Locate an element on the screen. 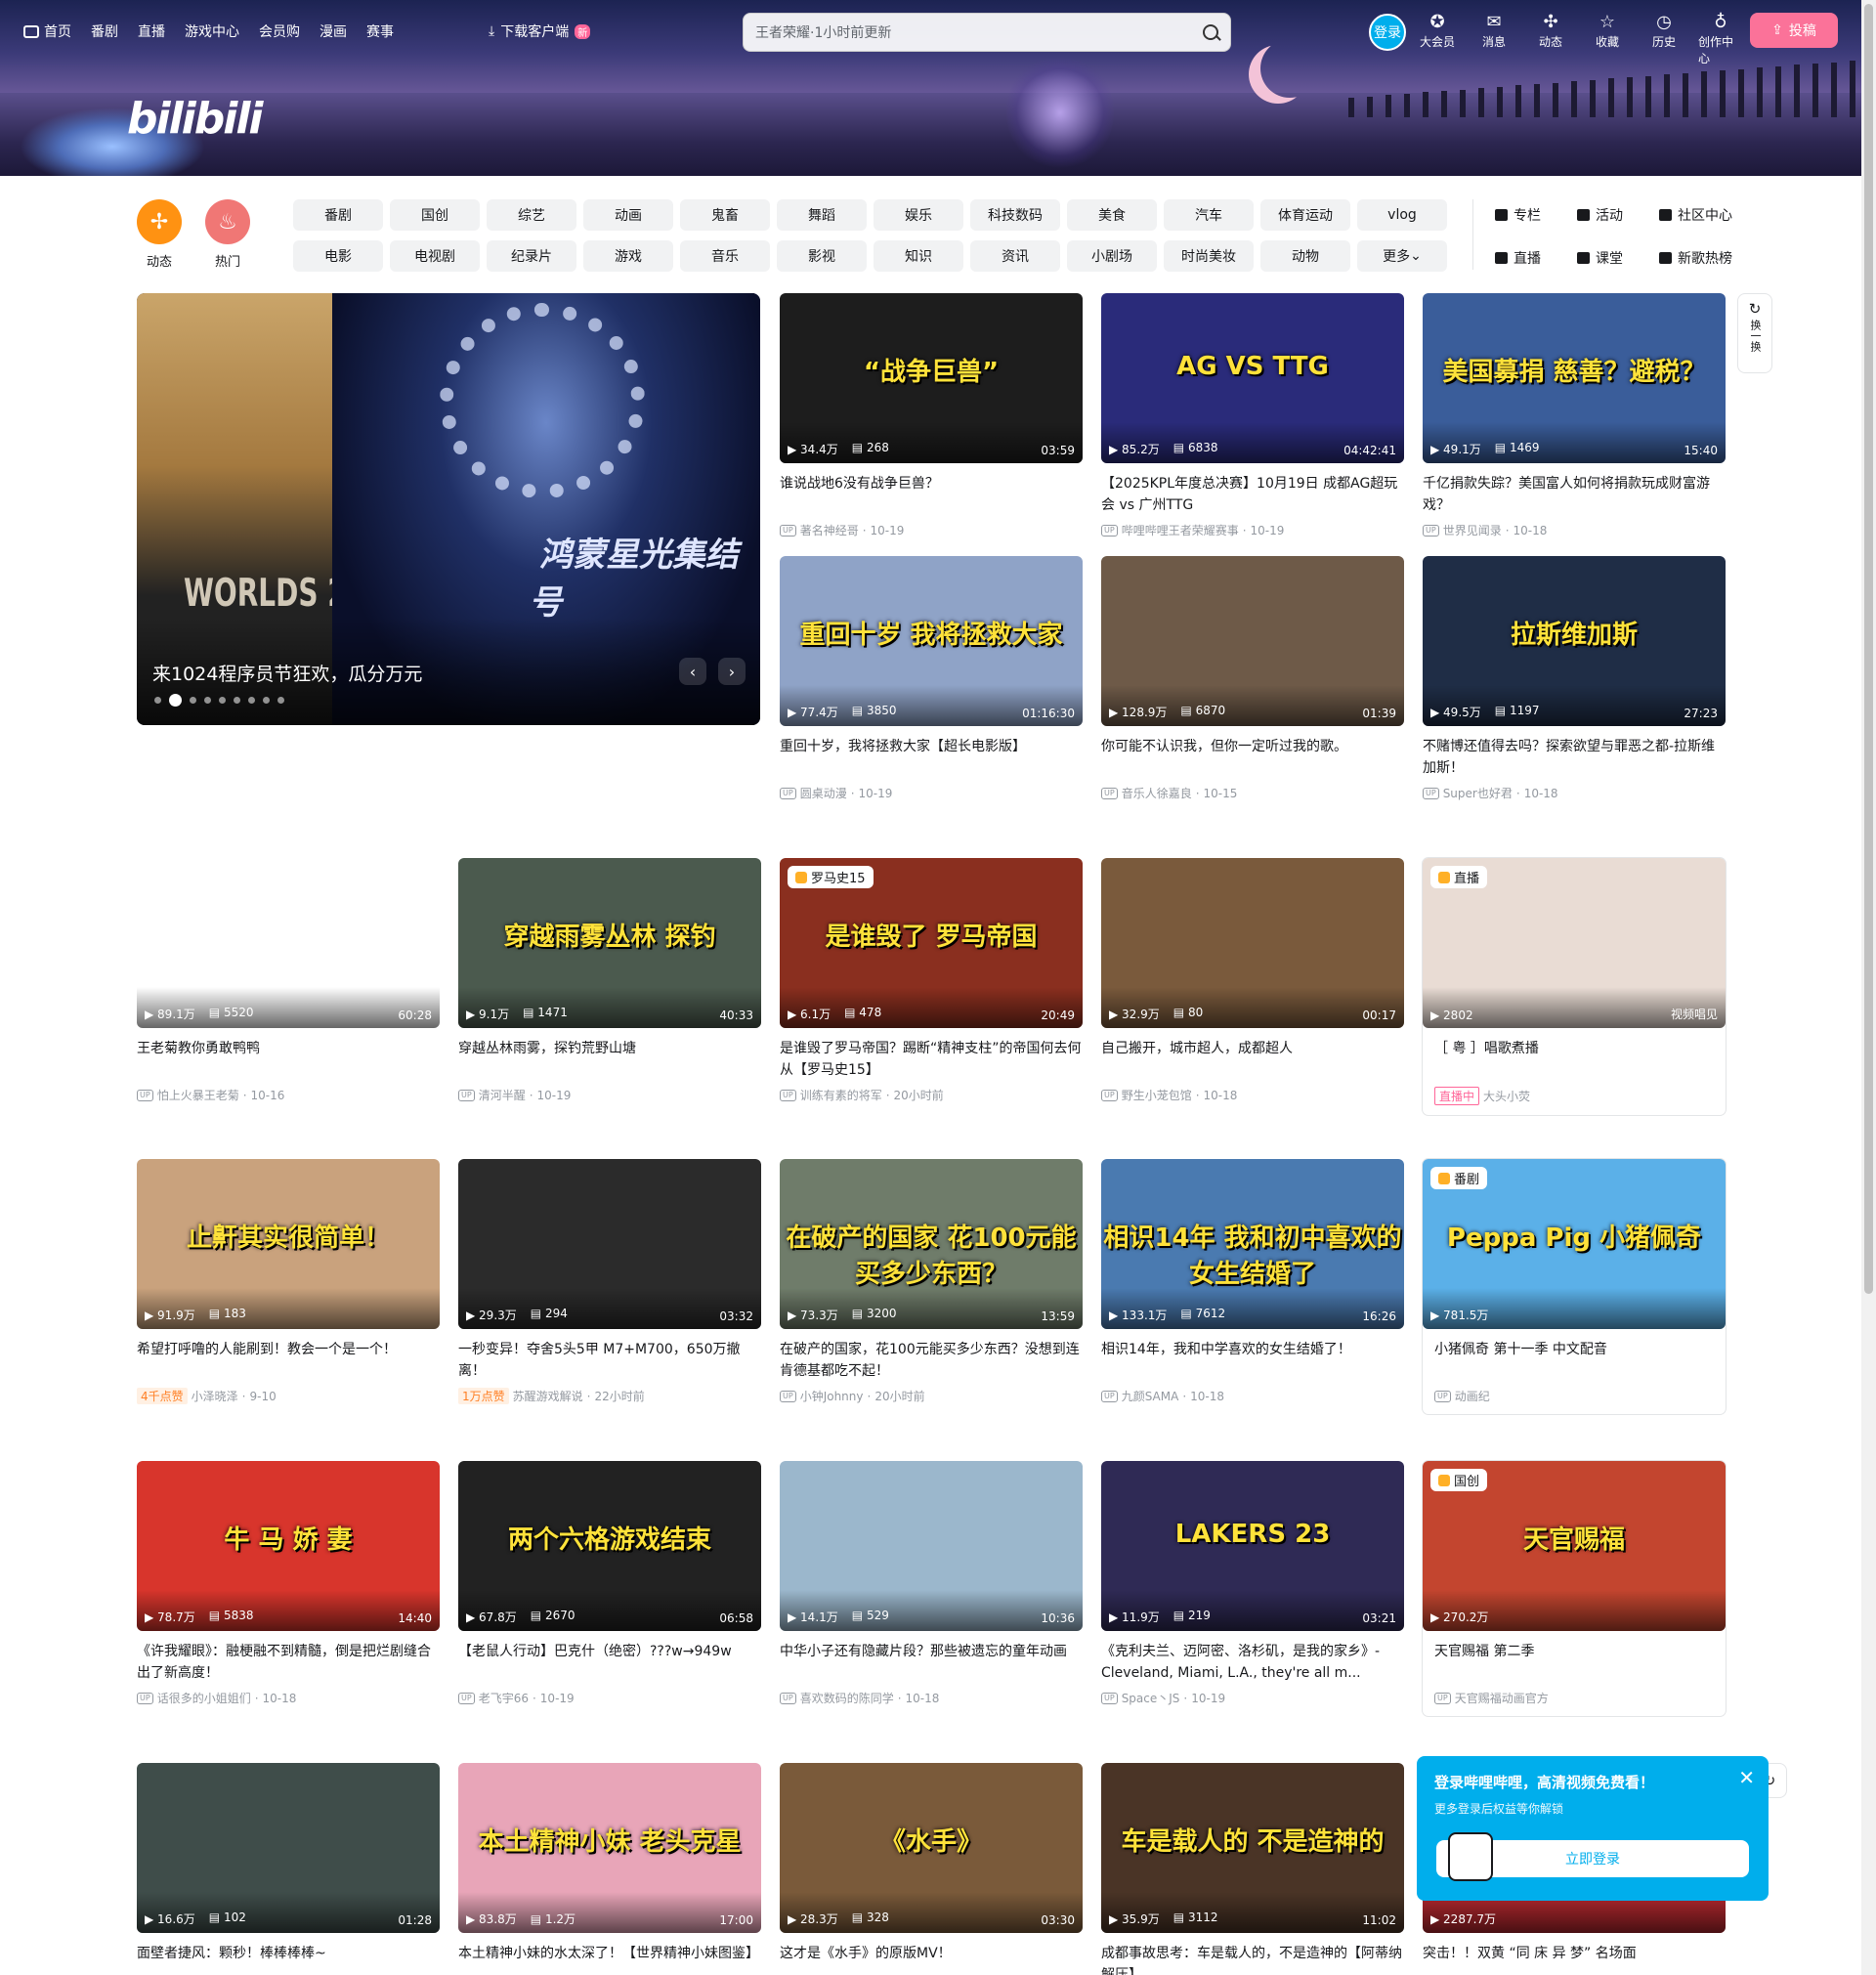 This screenshot has width=1876, height=1975. uploader-name: 著名神经哥 is located at coordinates (829, 530).